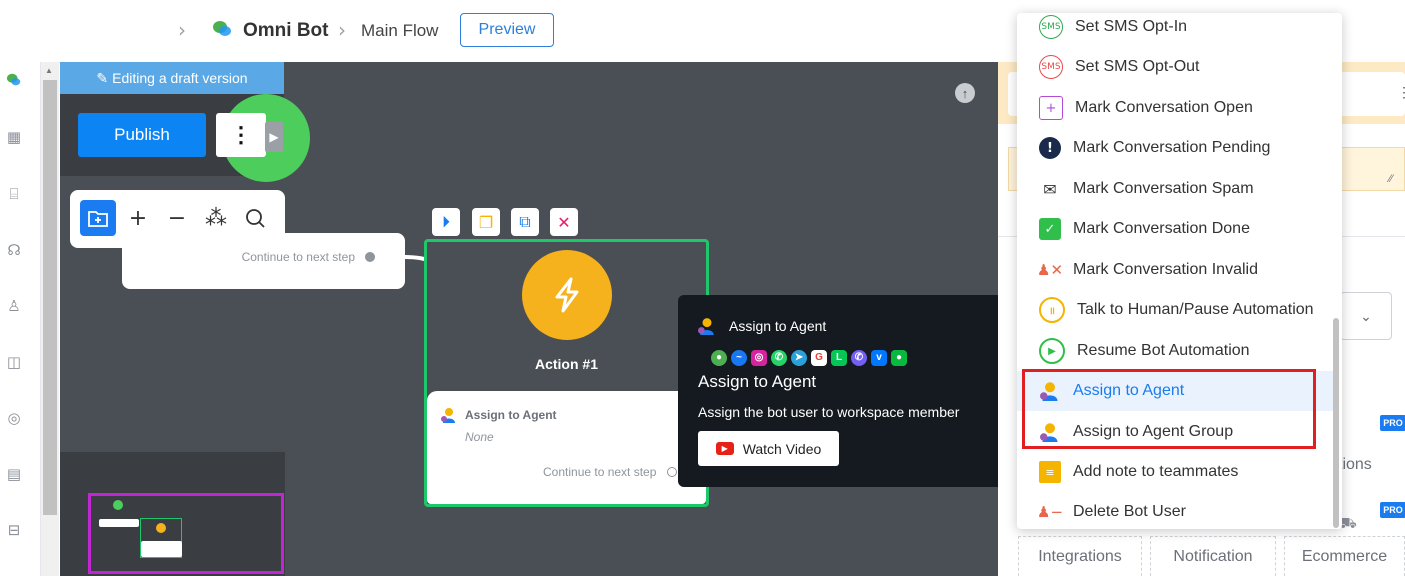 This screenshot has width=1405, height=576. What do you see at coordinates (14, 362) in the screenshot?
I see `inbox-icon: ◫` at bounding box center [14, 362].